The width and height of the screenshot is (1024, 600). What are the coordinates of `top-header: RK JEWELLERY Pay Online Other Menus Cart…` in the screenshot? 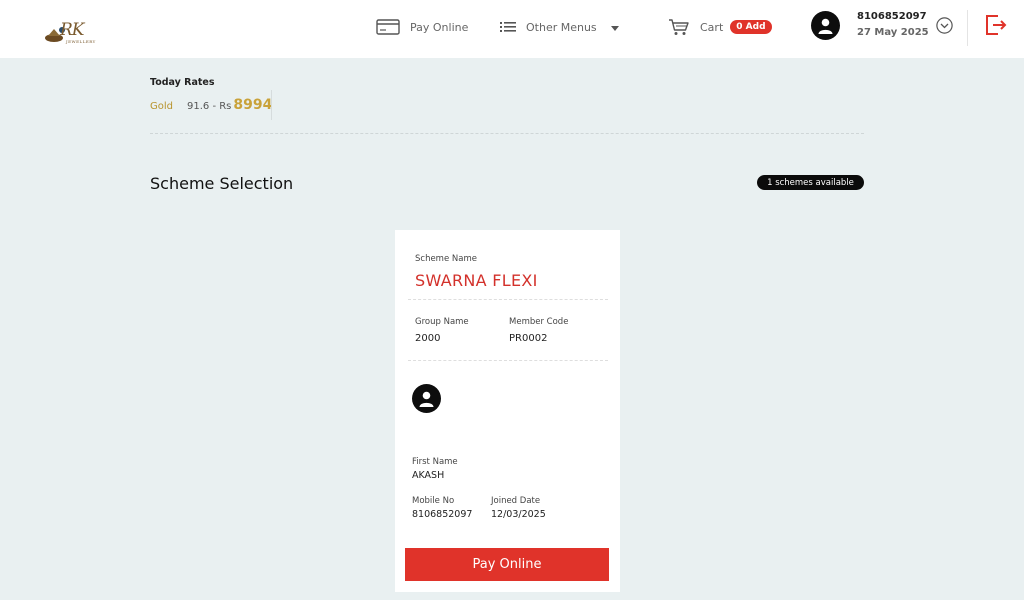 It's located at (512, 29).